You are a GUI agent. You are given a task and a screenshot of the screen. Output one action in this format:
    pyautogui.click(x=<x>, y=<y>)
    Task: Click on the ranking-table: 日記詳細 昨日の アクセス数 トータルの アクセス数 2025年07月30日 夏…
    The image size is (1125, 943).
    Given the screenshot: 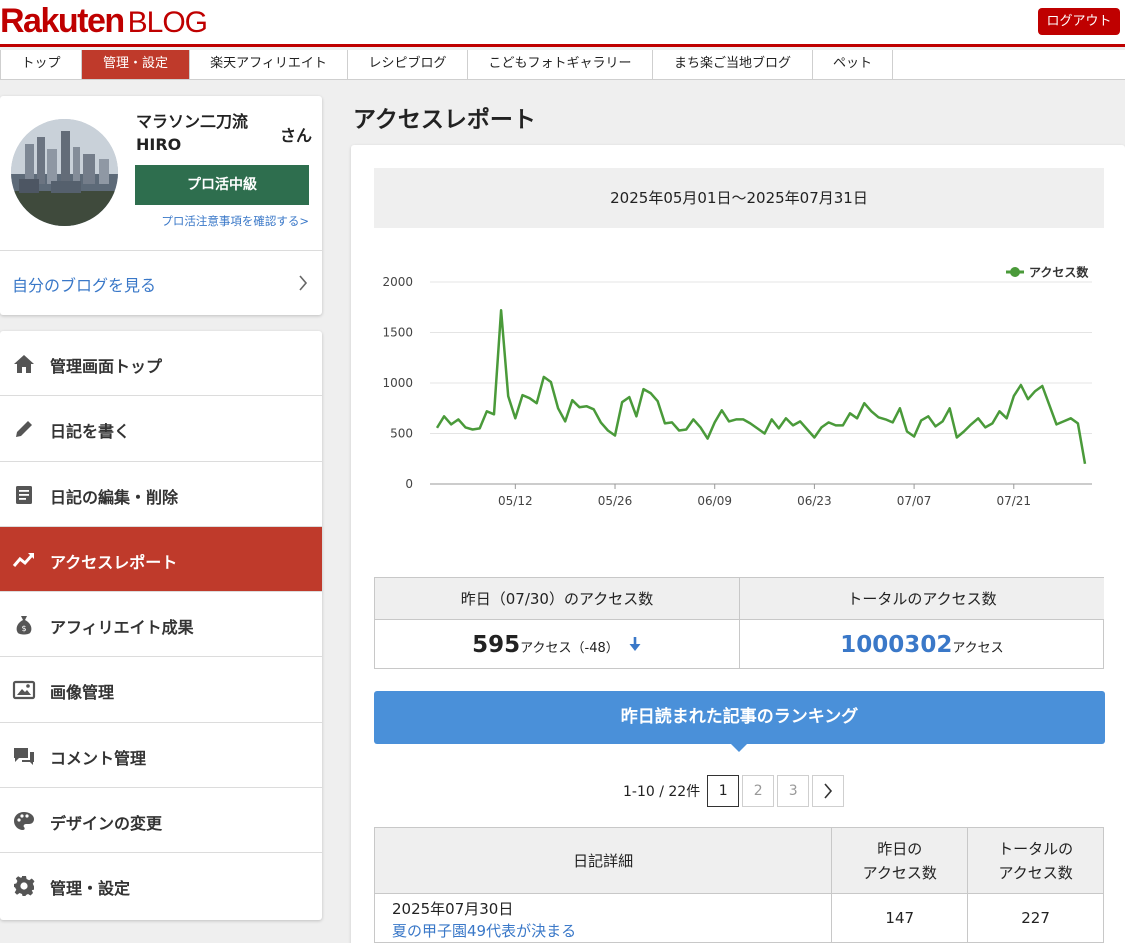 What is the action you would take?
    pyautogui.click(x=738, y=885)
    